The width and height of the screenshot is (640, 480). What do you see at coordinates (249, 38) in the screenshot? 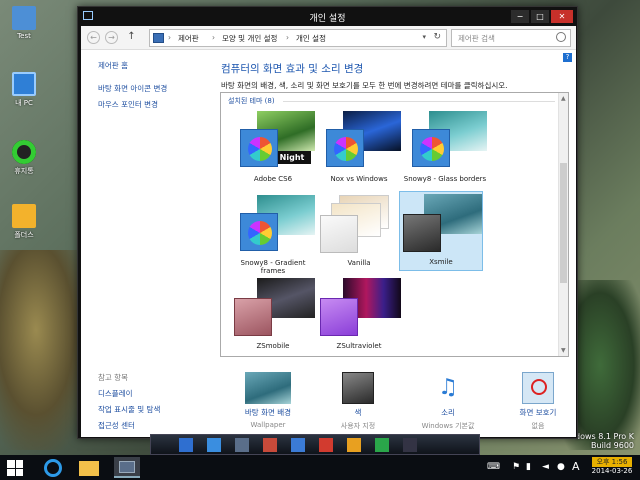
I see `breadcrumb-appearance: 모양 및 개인 설정` at bounding box center [249, 38].